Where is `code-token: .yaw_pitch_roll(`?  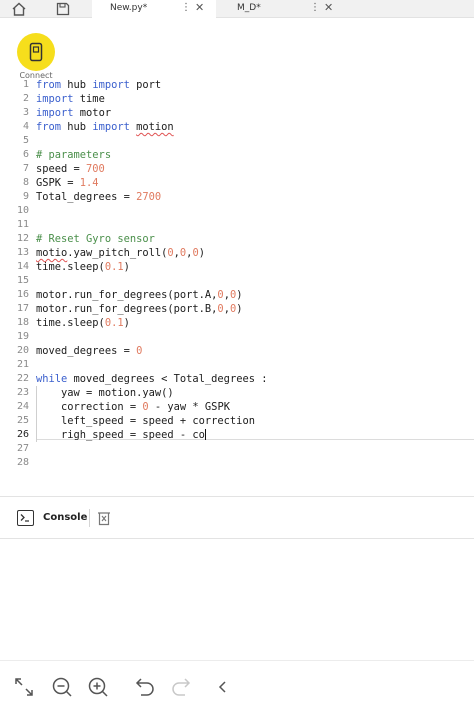 code-token: .yaw_pitch_roll( is located at coordinates (117, 253).